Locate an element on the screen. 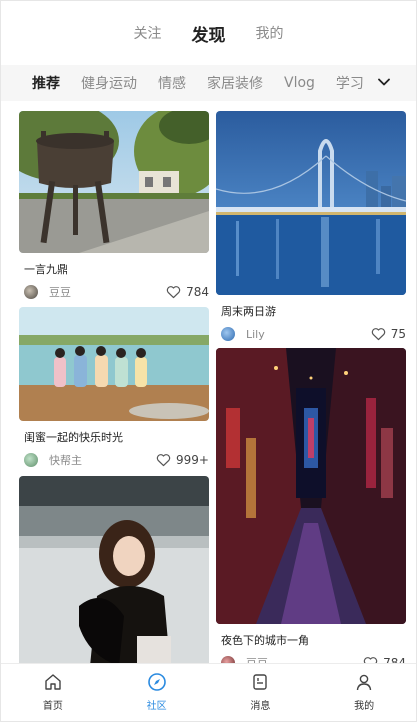 Image resolution: width=417 pixels, height=722 pixels. like-count: 75 is located at coordinates (388, 334).